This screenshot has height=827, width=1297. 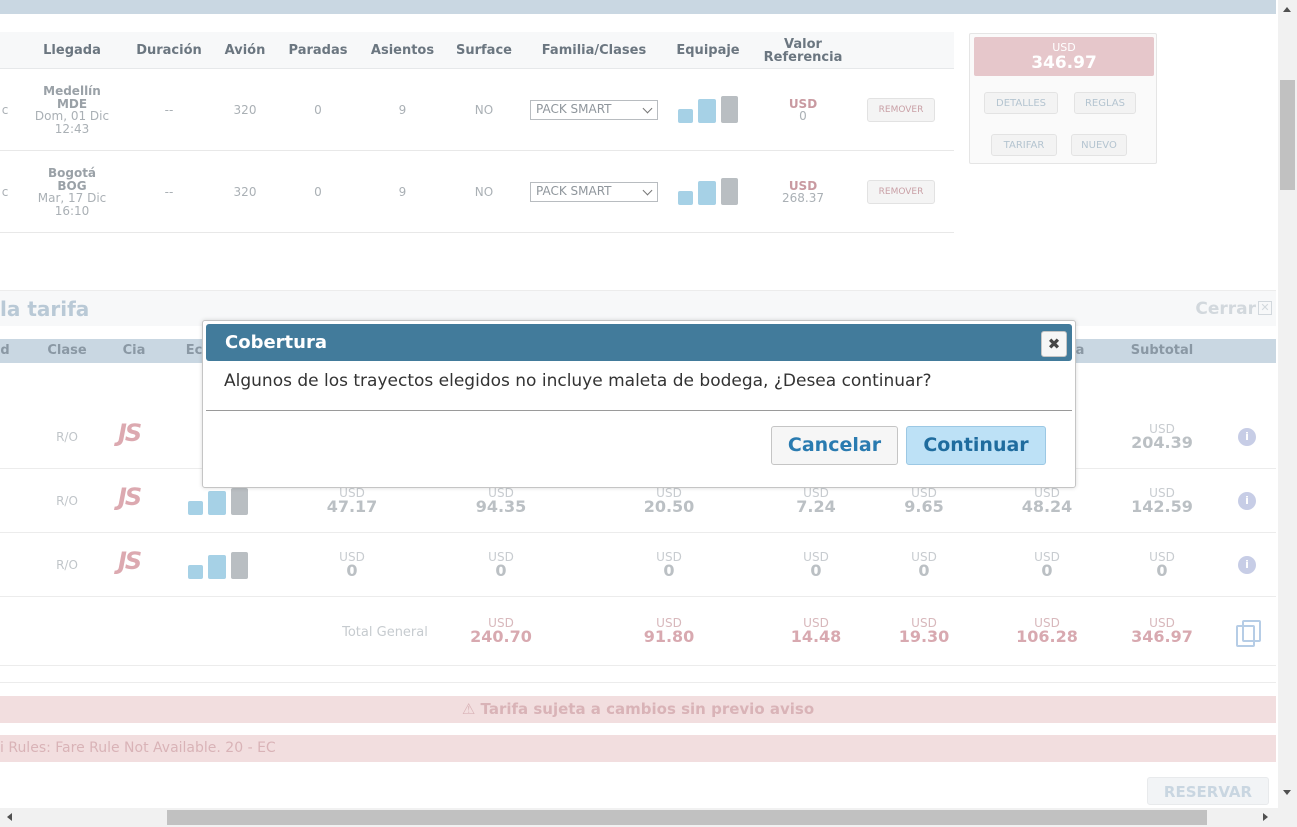 I want to click on scroll-right-icon, so click(x=1265, y=817).